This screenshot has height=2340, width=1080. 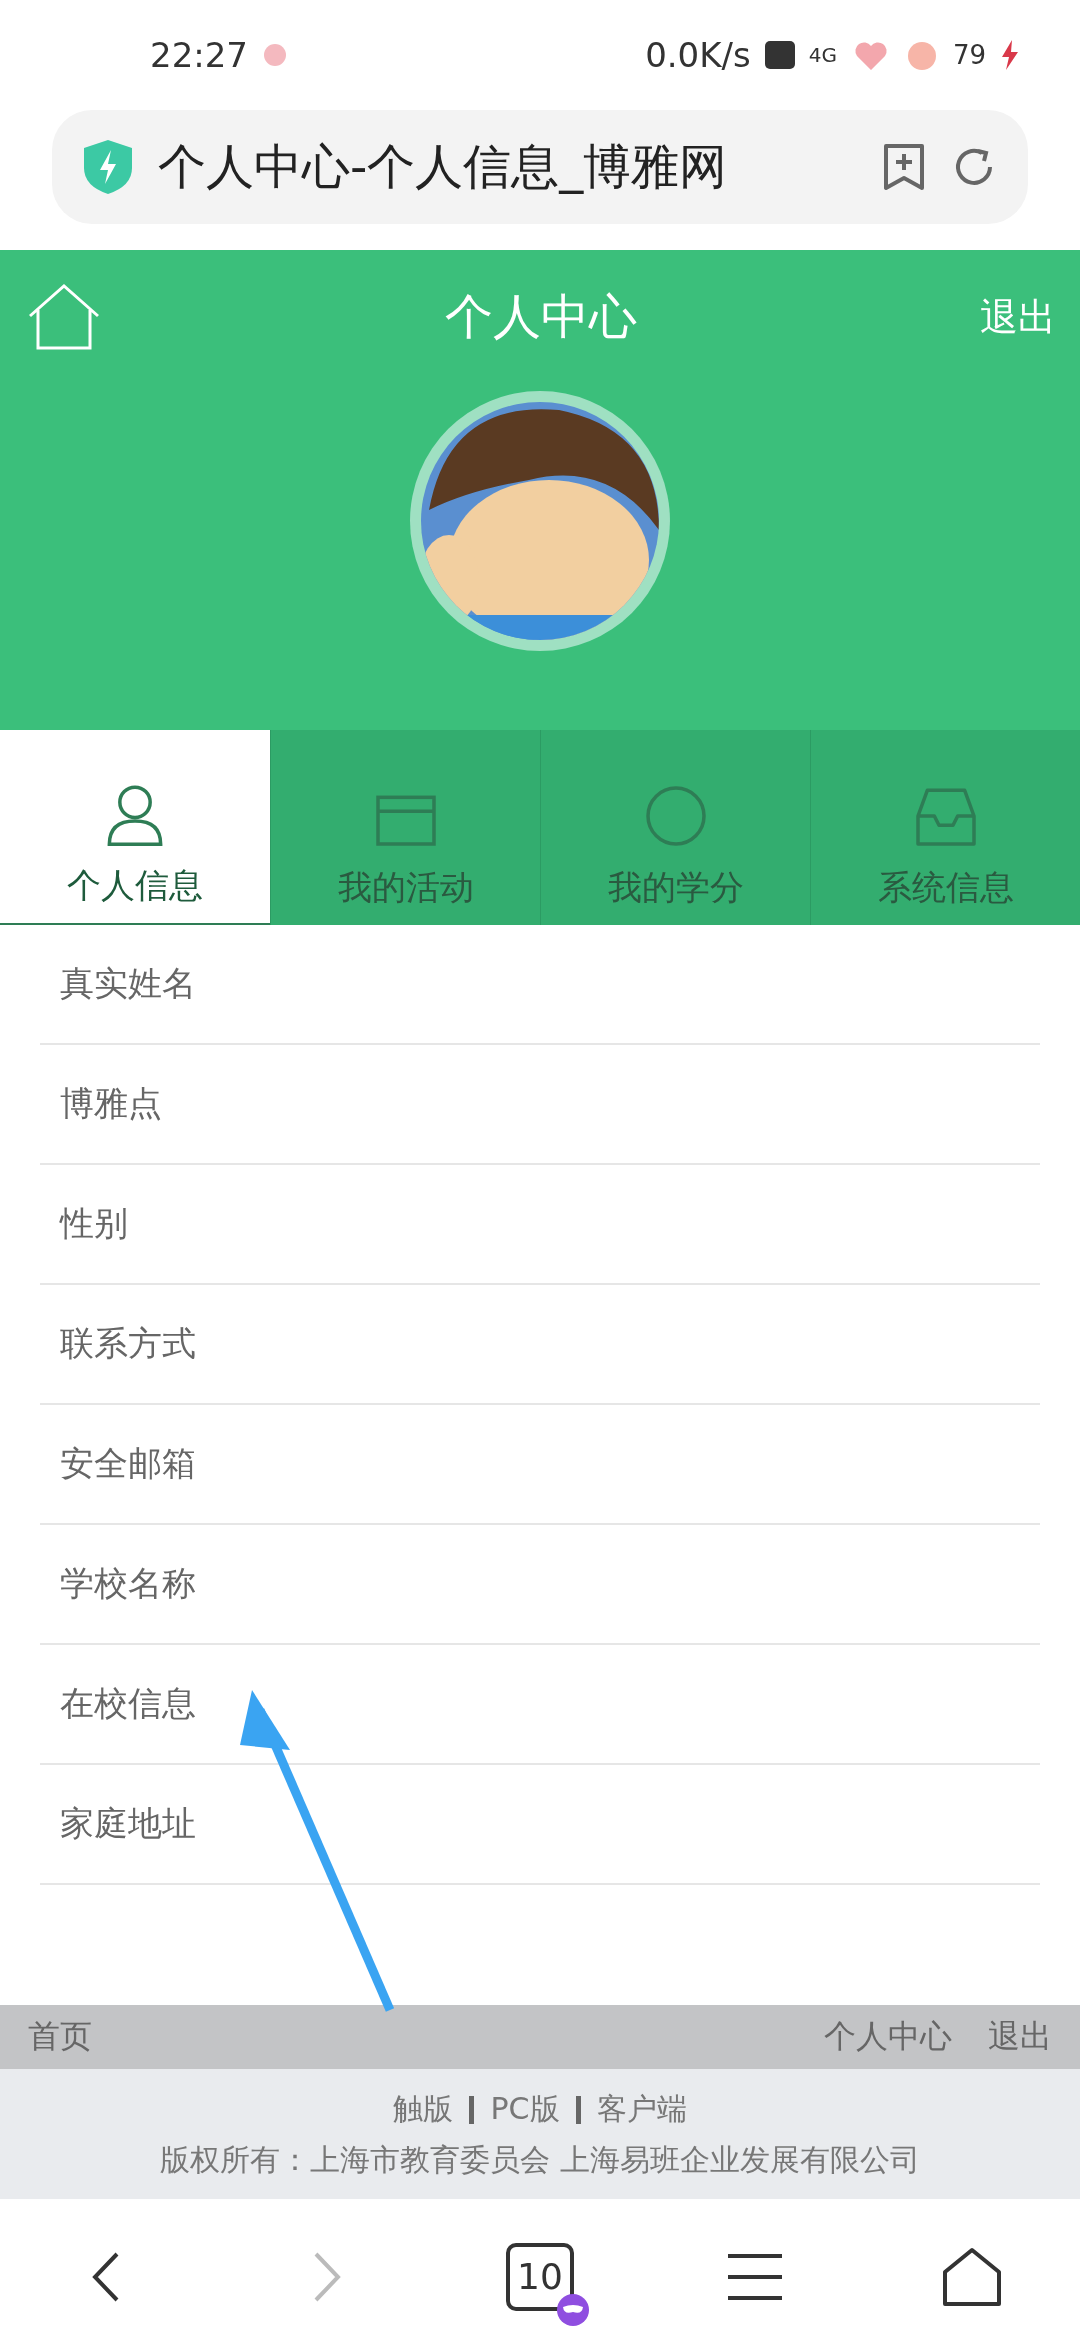 I want to click on network-speed: 0.0K/s, so click(x=698, y=55).